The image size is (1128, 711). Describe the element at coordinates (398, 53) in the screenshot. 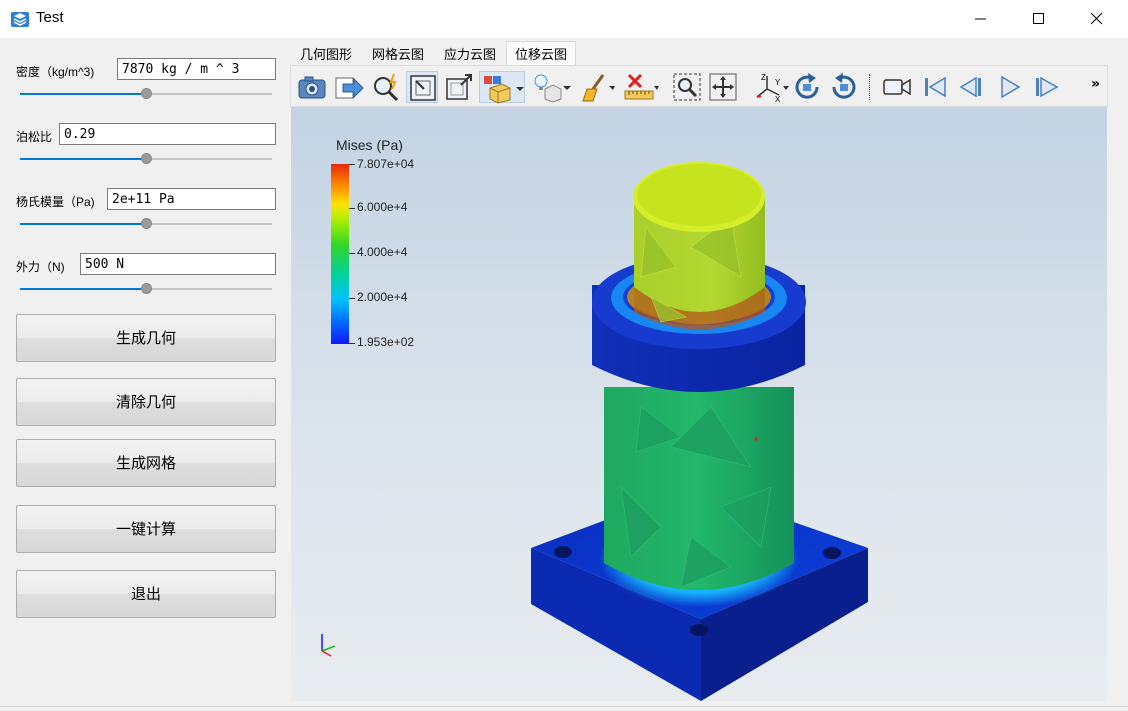

I see `tab-mesh: 网格云图` at that location.